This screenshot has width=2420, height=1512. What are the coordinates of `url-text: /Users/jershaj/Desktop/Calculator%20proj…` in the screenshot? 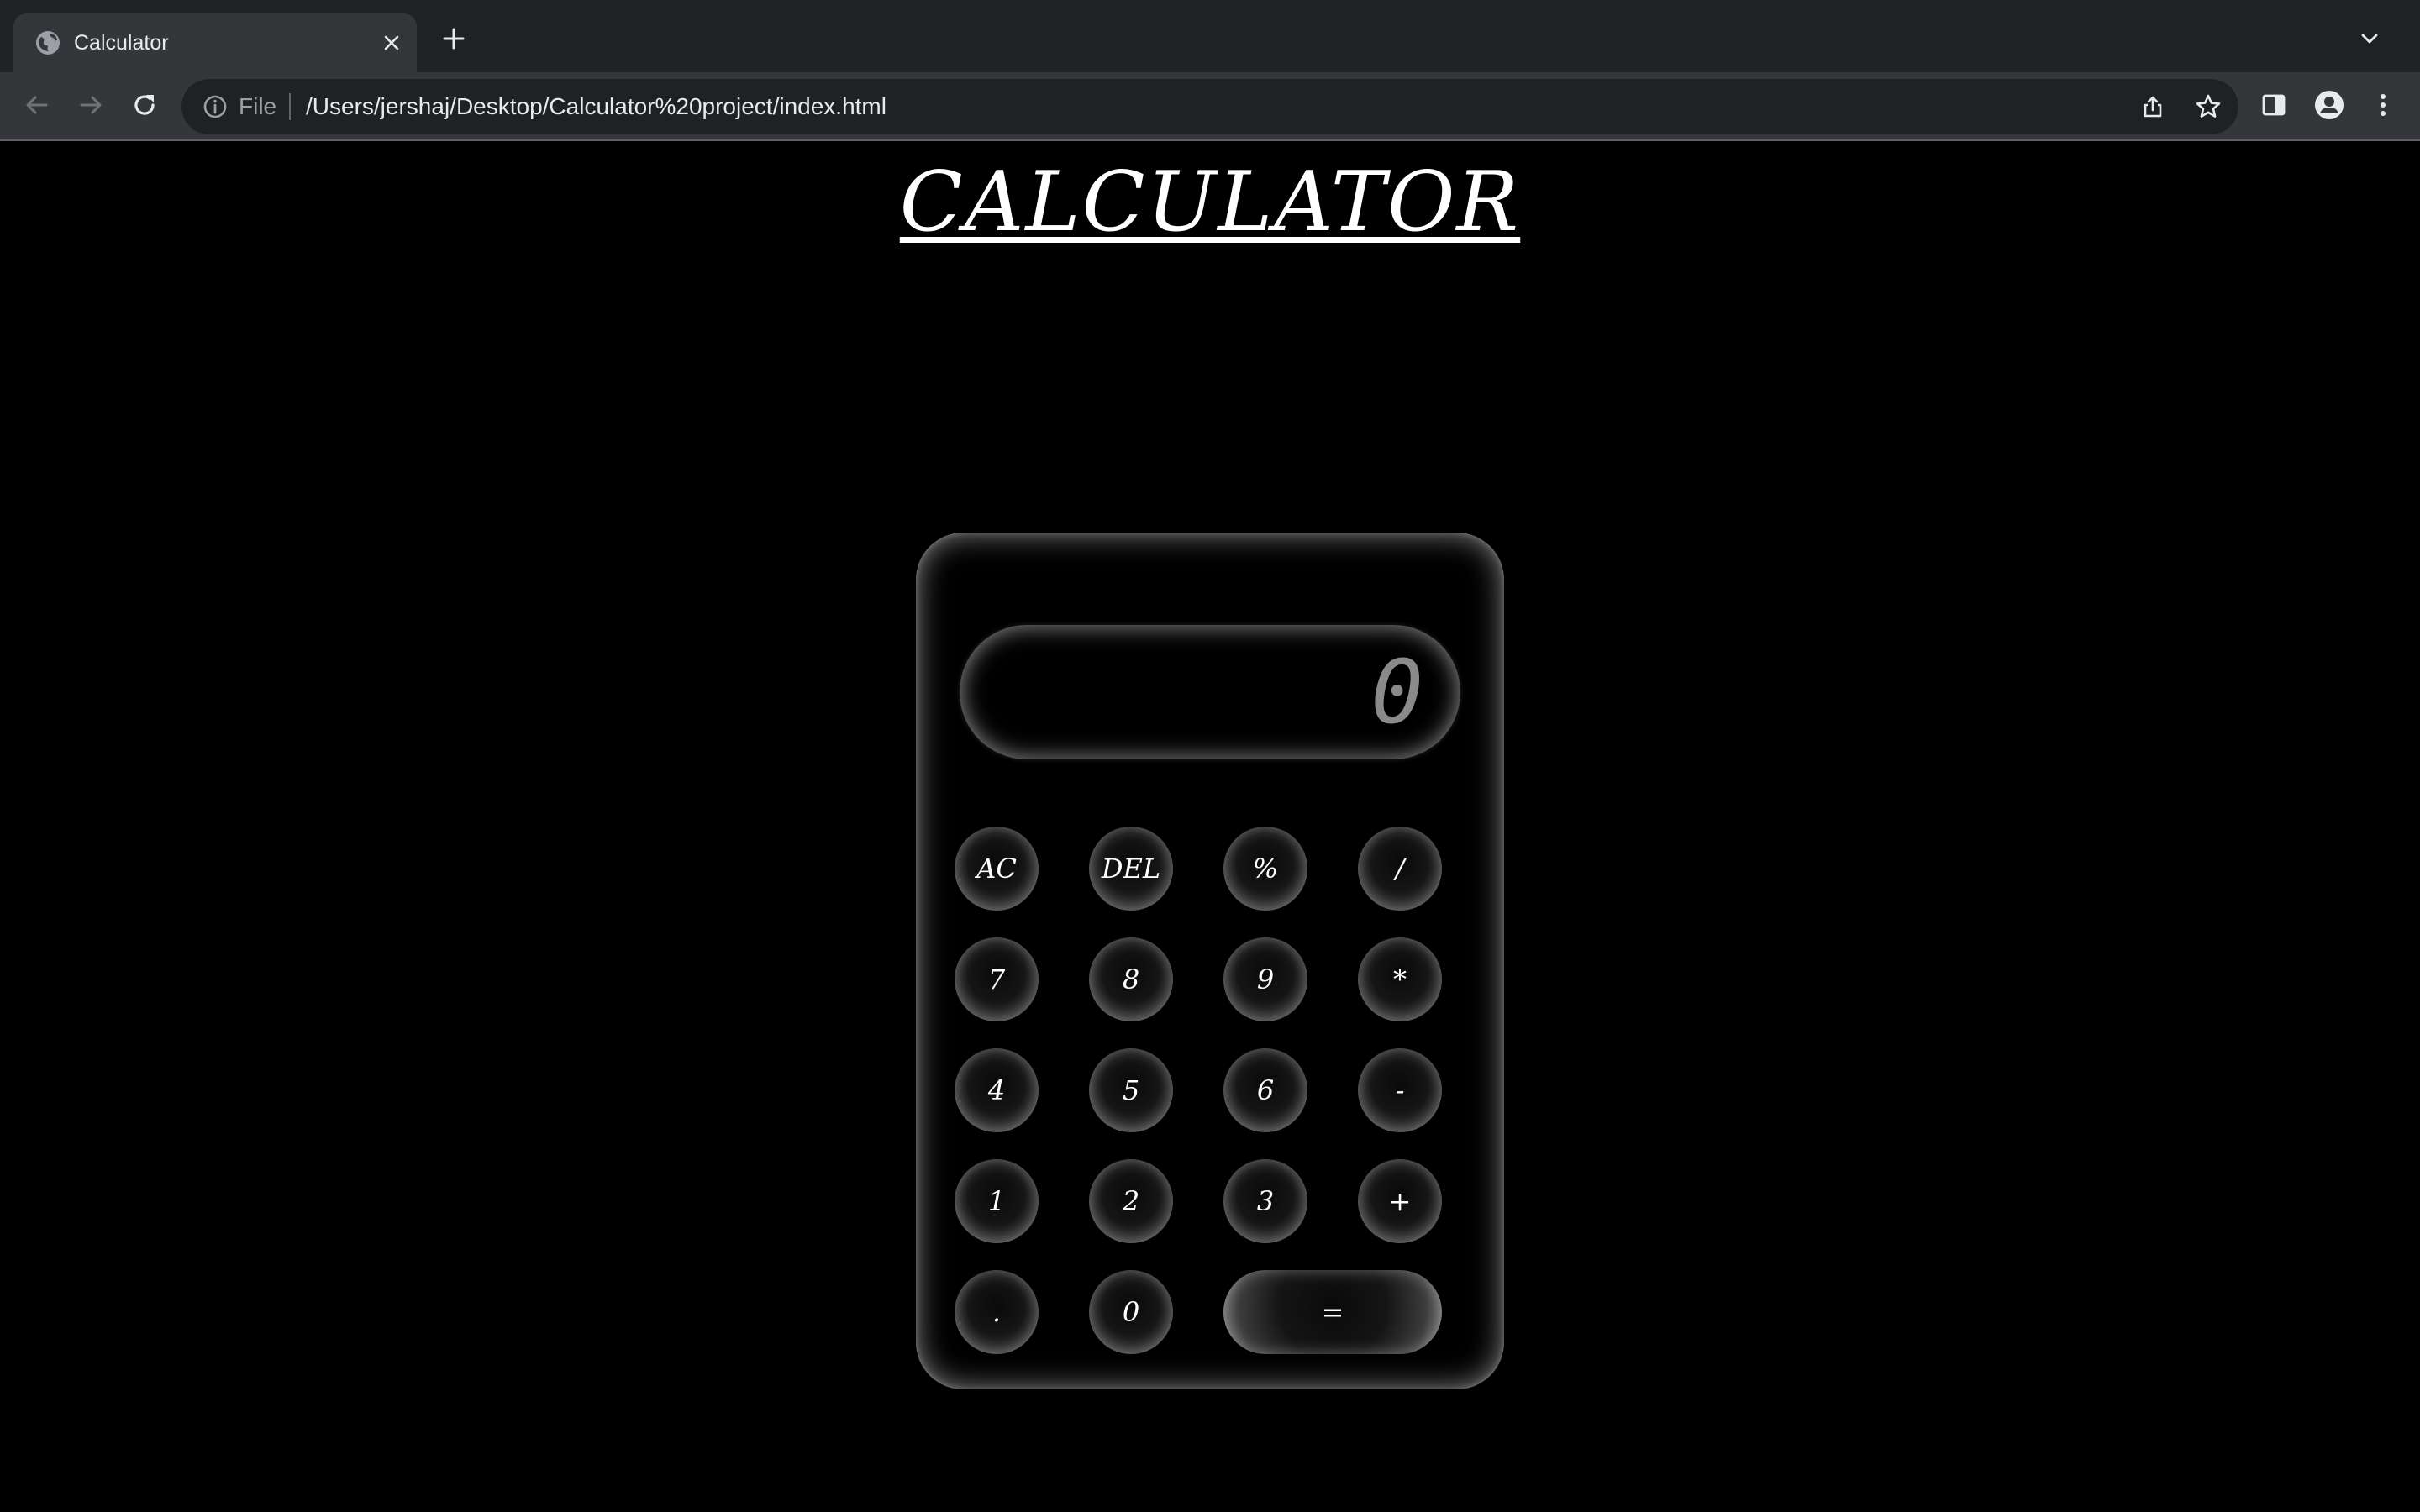 It's located at (596, 106).